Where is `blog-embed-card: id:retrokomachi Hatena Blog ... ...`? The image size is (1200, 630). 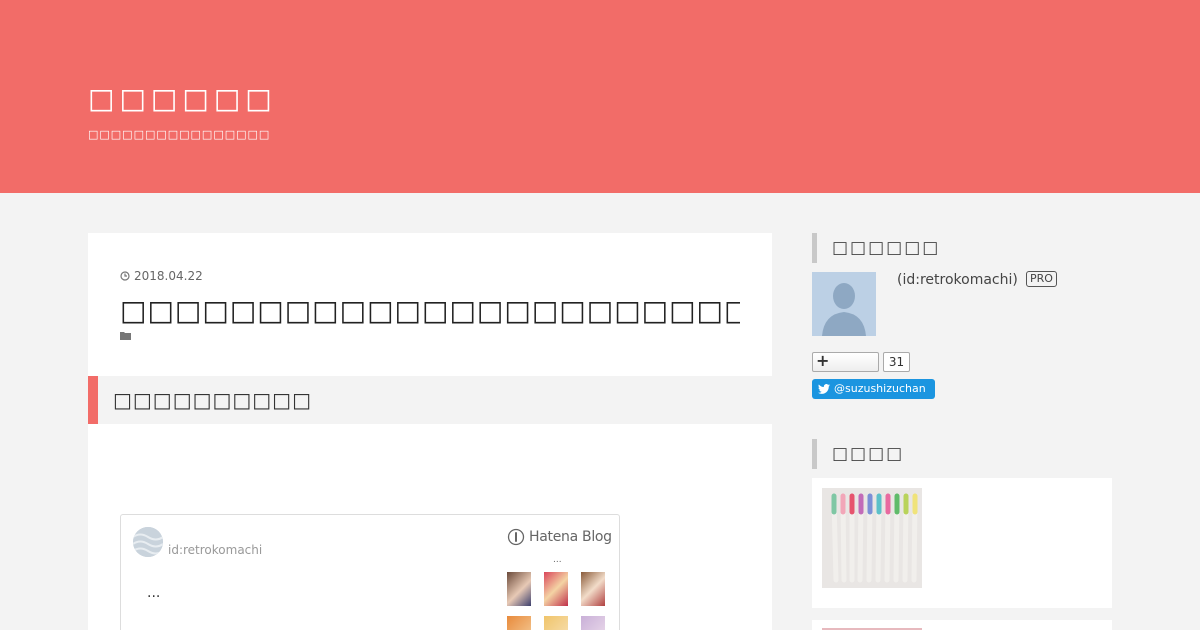 blog-embed-card: id:retrokomachi Hatena Blog ... ... is located at coordinates (370, 572).